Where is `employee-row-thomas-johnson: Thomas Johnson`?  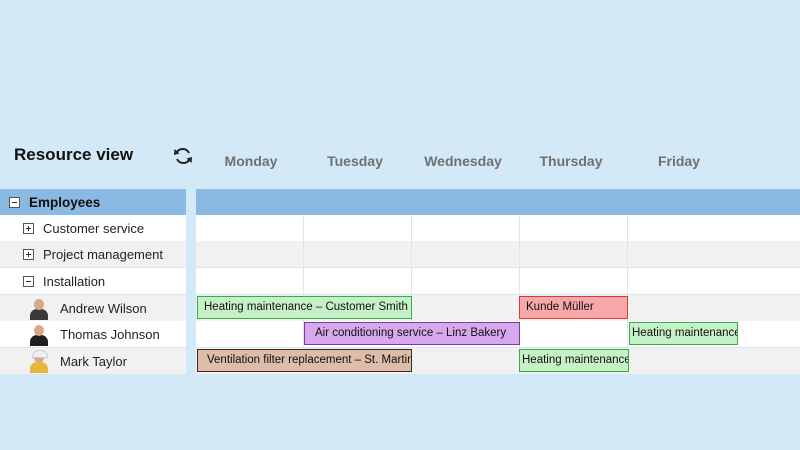 employee-row-thomas-johnson: Thomas Johnson is located at coordinates (93, 334).